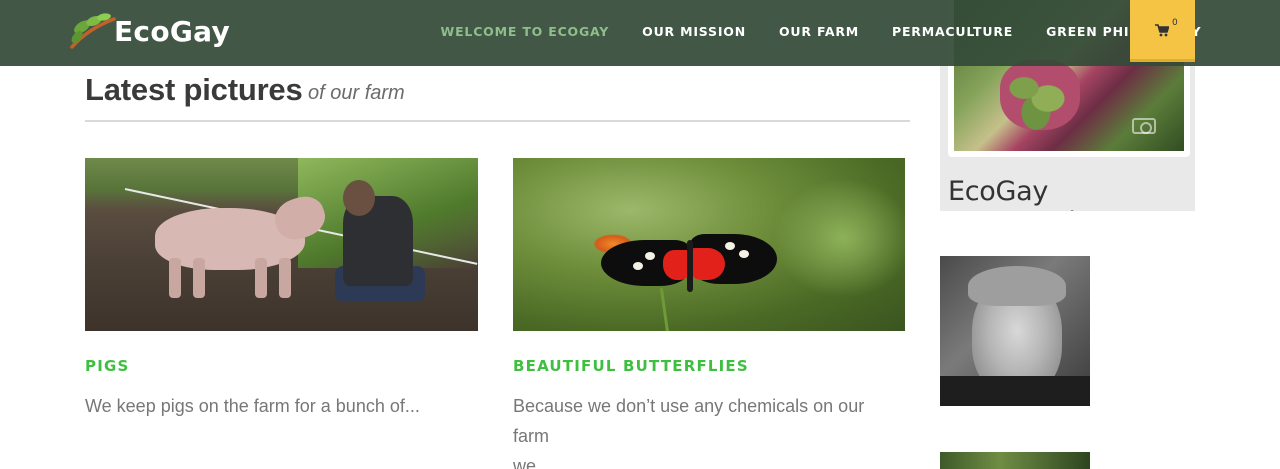 The image size is (1280, 469). I want to click on sidebar-thumbnail-photo, so click(1015, 460).